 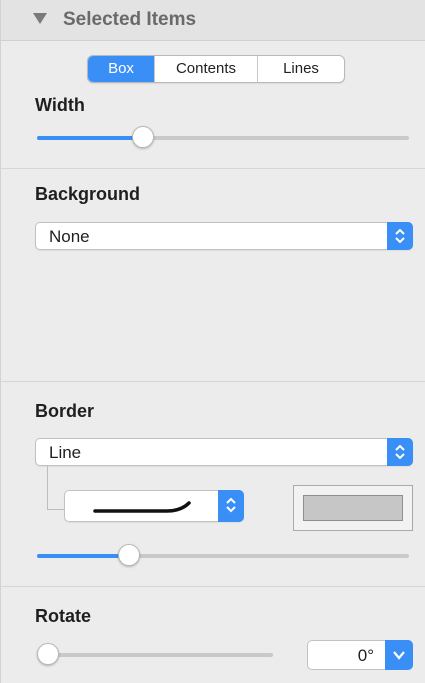 What do you see at coordinates (88, 194) in the screenshot?
I see `background-label: Background` at bounding box center [88, 194].